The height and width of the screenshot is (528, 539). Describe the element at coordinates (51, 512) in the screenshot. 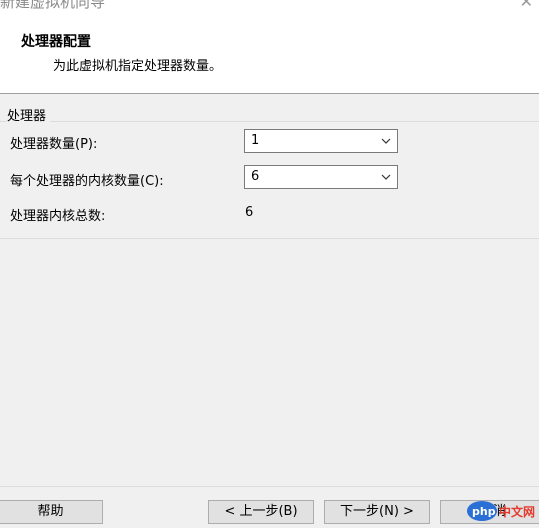

I see `help-button: 帮助` at that location.